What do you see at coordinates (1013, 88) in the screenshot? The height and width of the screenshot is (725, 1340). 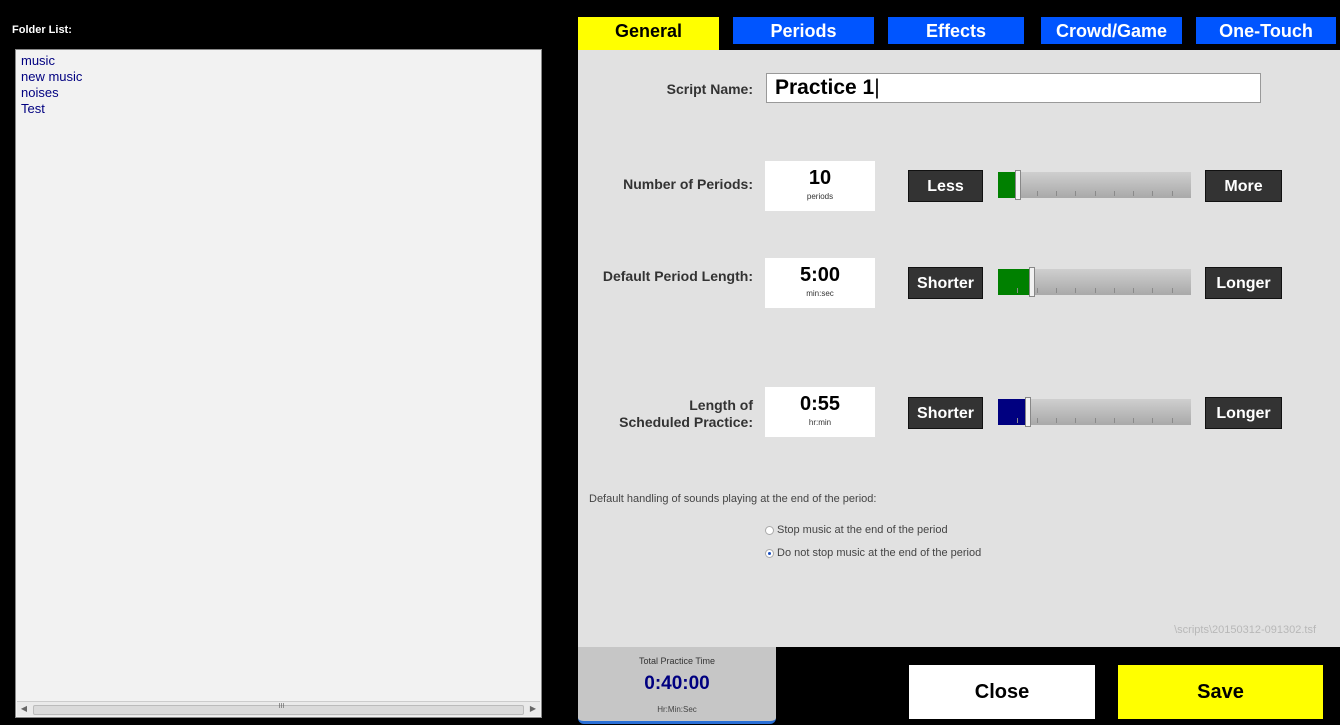 I see `script-name-input: Practice 1|` at bounding box center [1013, 88].